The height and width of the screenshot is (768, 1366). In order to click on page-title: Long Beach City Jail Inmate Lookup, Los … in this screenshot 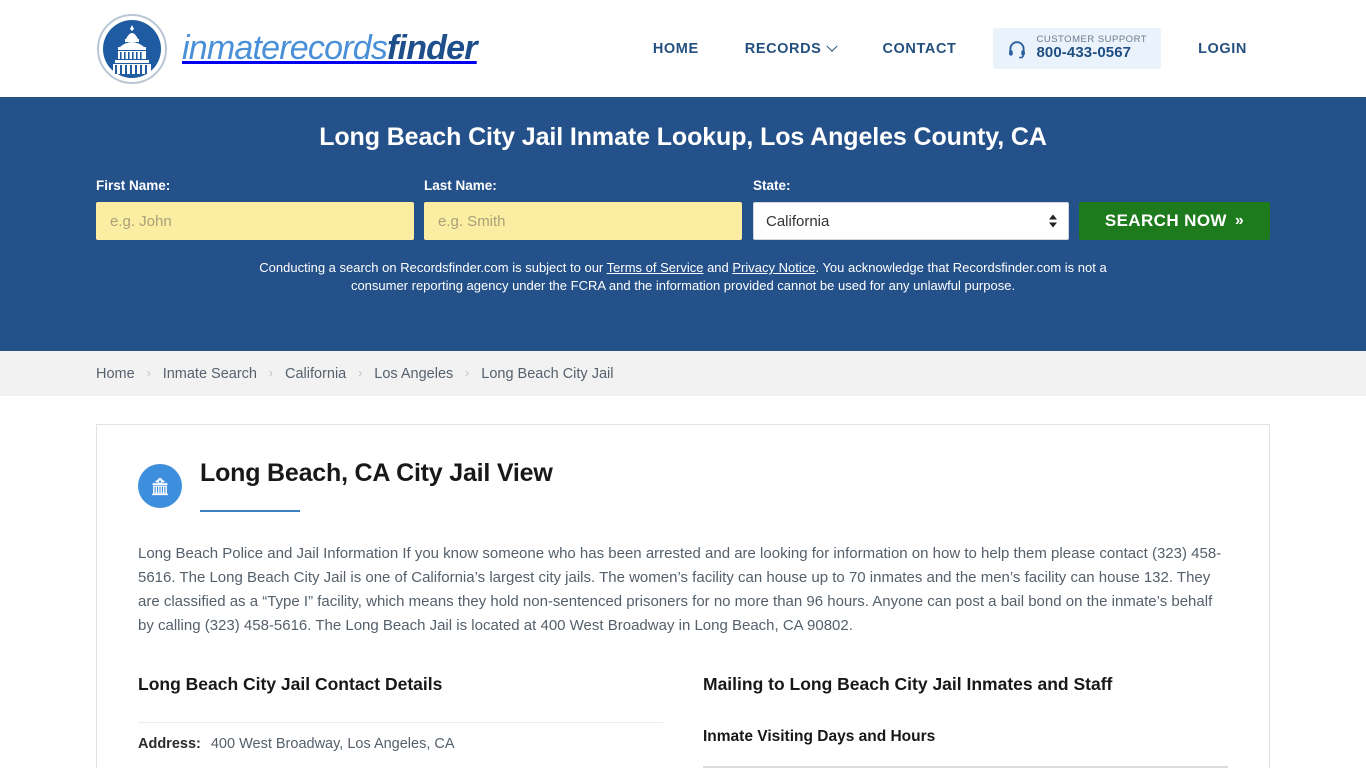, I will do `click(683, 137)`.